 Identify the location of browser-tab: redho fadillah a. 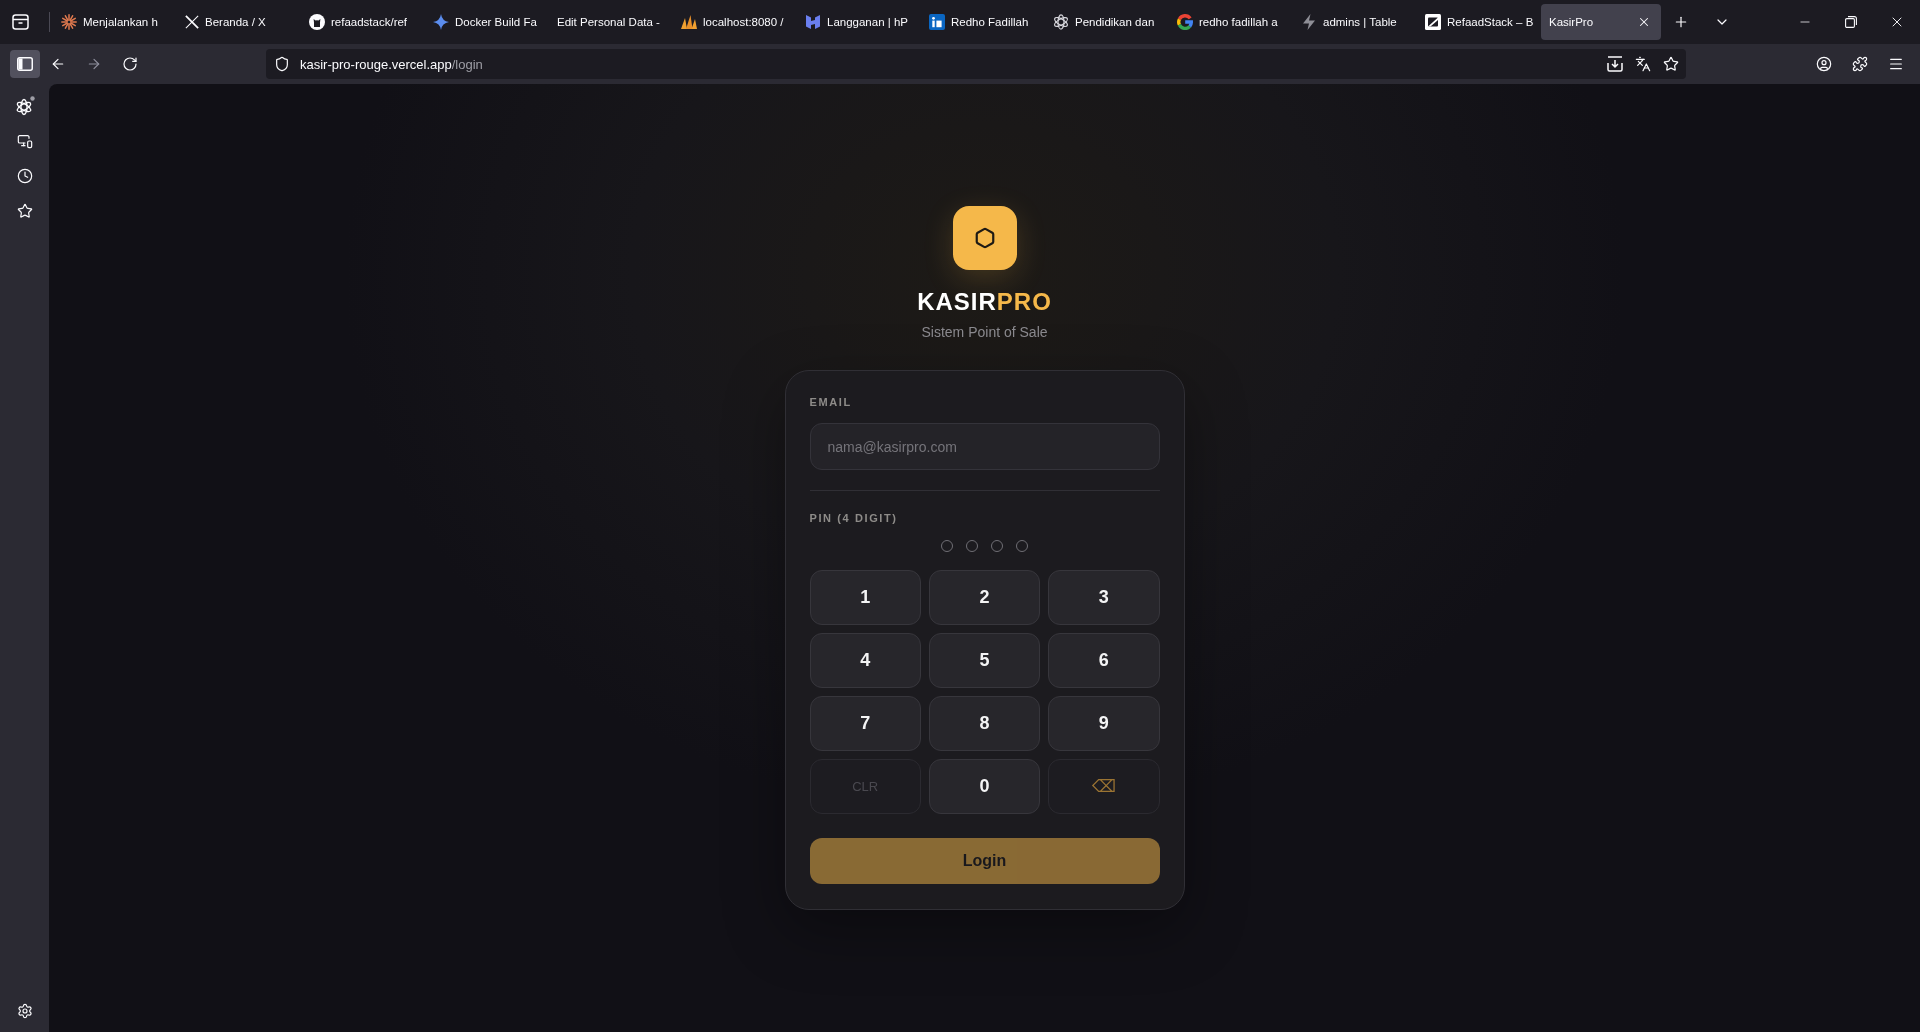
(1229, 22).